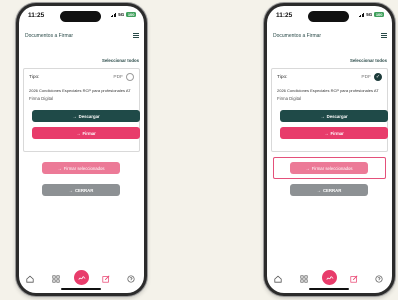 Image resolution: width=398 pixels, height=300 pixels. I want to click on document-checkbox-checked: ✓, so click(378, 77).